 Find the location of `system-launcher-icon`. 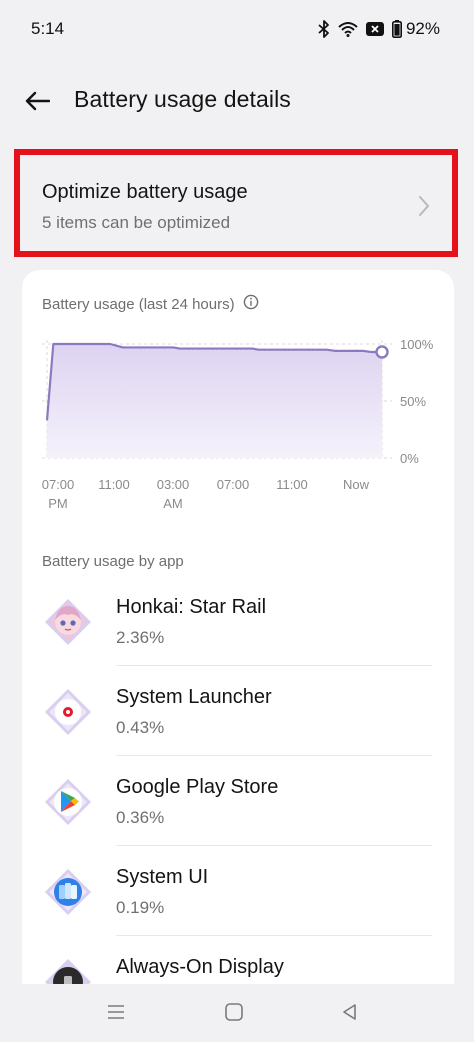

system-launcher-icon is located at coordinates (68, 712).